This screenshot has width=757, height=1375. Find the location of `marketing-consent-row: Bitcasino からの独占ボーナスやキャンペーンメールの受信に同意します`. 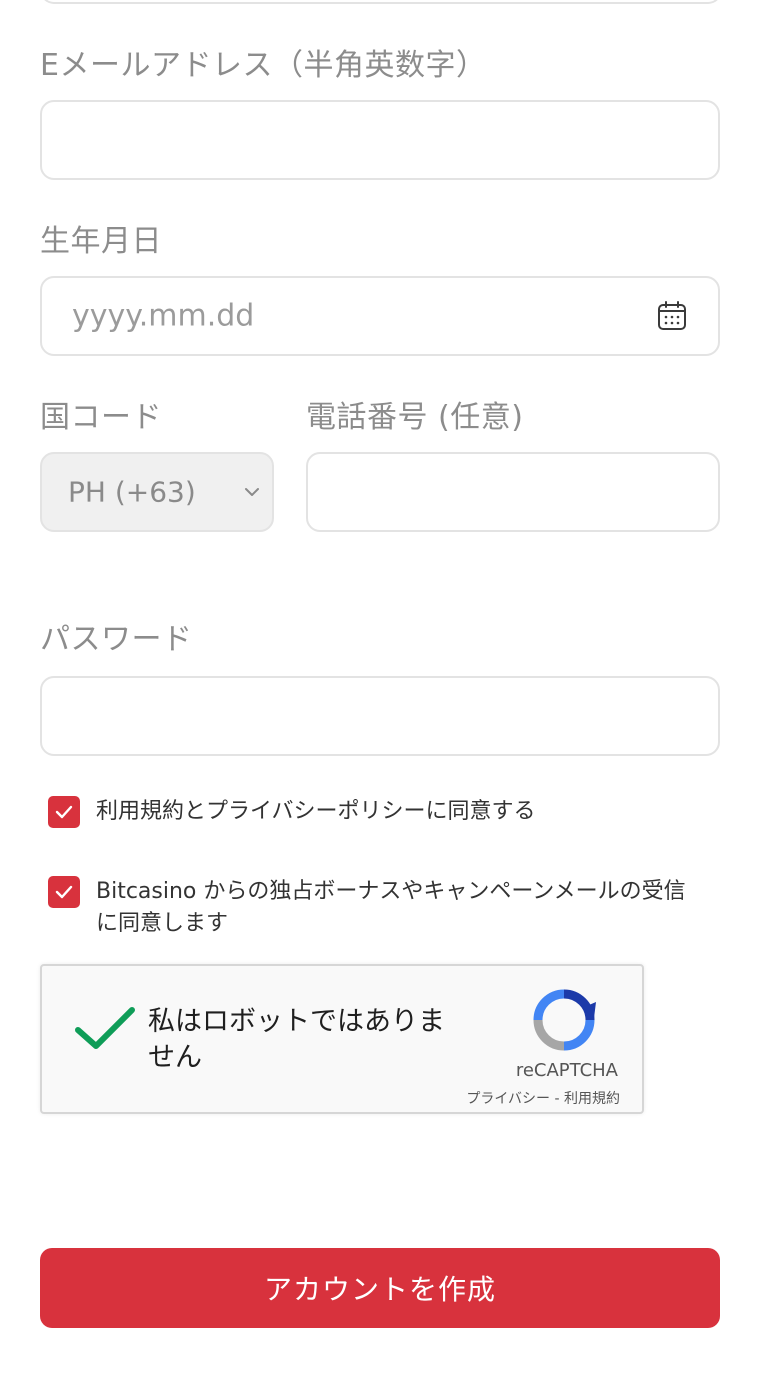

marketing-consent-row: Bitcasino からの独占ボーナスやキャンペーンメールの受信に同意します is located at coordinates (377, 908).